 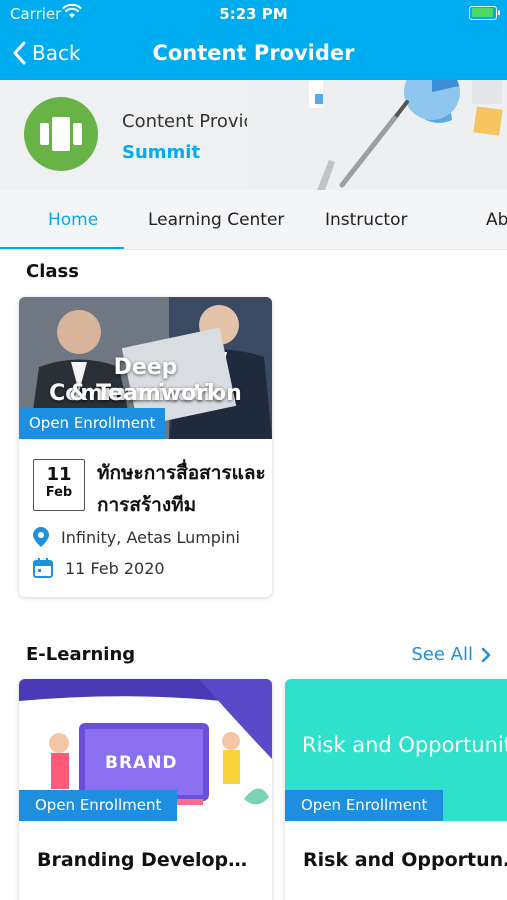 What do you see at coordinates (59, 474) in the screenshot?
I see `date-day: 11` at bounding box center [59, 474].